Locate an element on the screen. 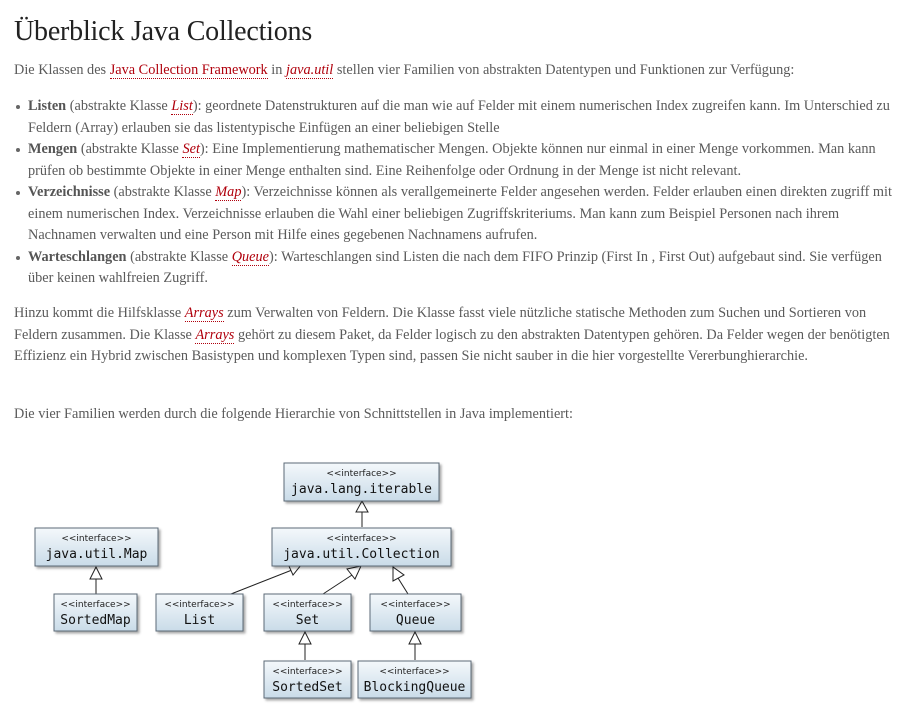 Image resolution: width=902 pixels, height=717 pixels. set-interface-box: <<interface>> Set is located at coordinates (307, 612).